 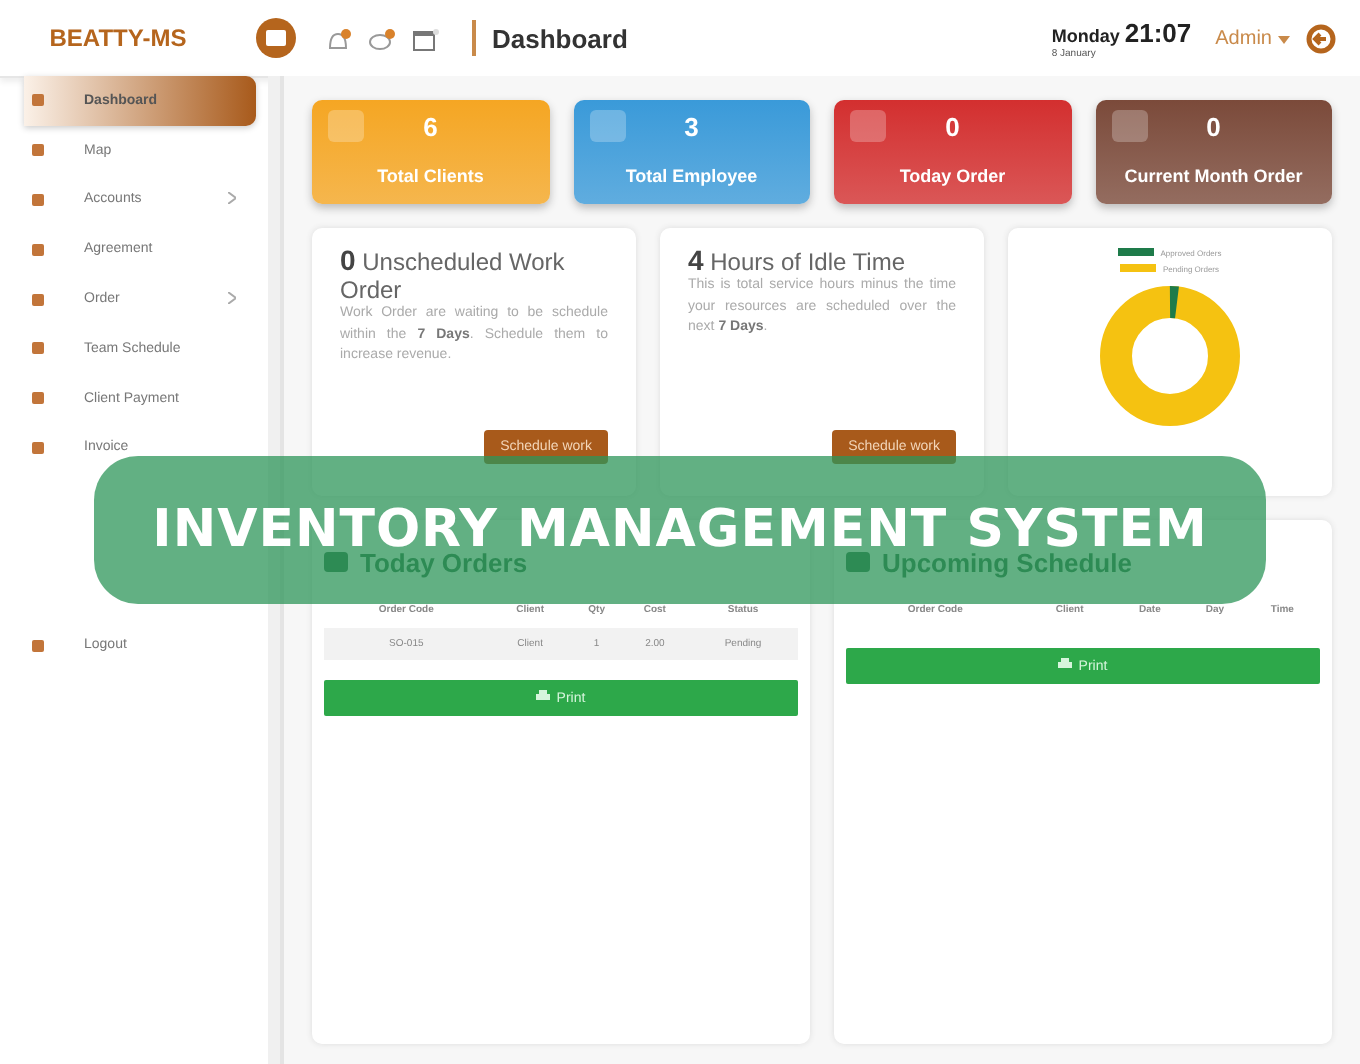 I want to click on stat-label: Total Employee, so click(x=691, y=176).